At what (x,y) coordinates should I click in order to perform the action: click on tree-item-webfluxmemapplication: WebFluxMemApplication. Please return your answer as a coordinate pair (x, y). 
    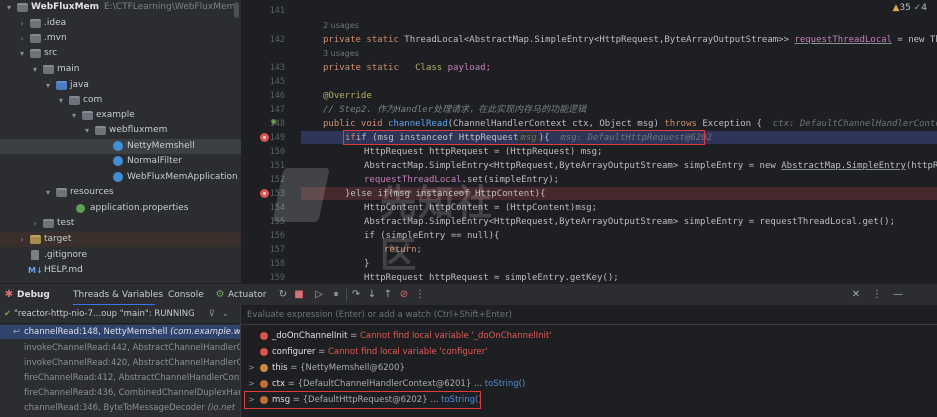
    Looking at the image, I should click on (120, 177).